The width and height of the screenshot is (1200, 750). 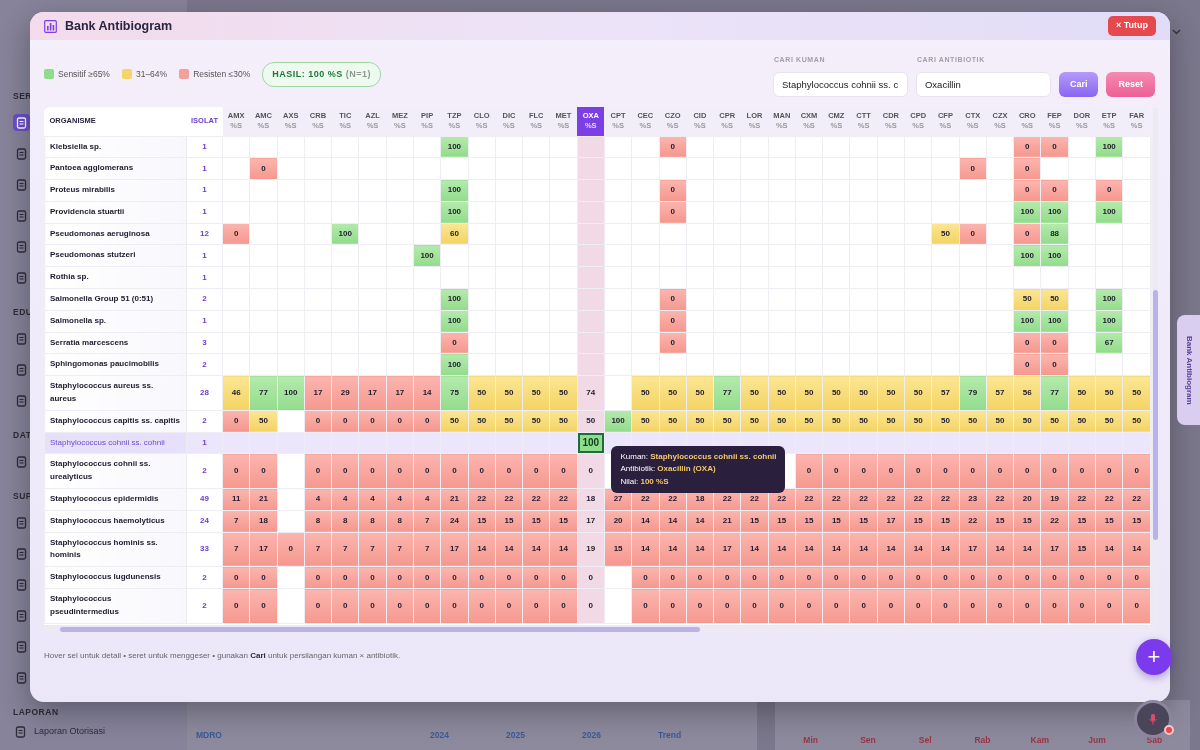 I want to click on microphone-icon, so click(x=1153, y=719).